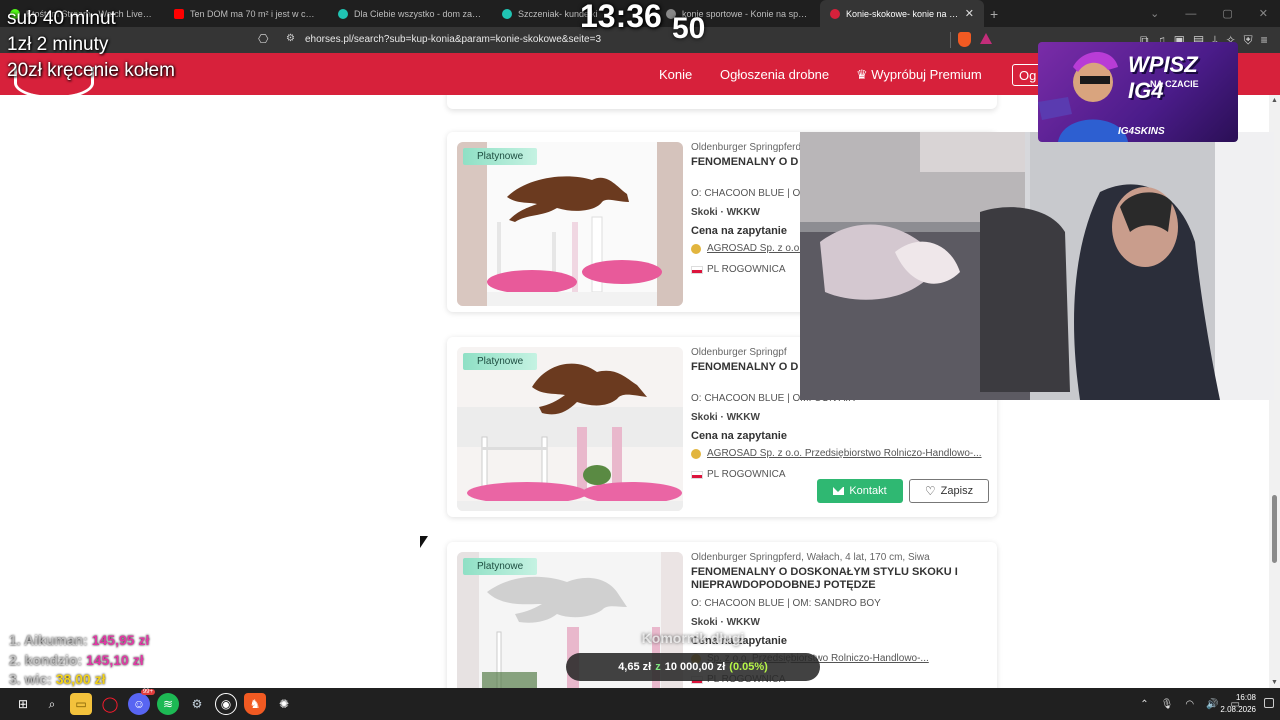 The image size is (1280, 720). What do you see at coordinates (1141, 131) in the screenshot?
I see `ad-brand: IG4SKINS` at bounding box center [1141, 131].